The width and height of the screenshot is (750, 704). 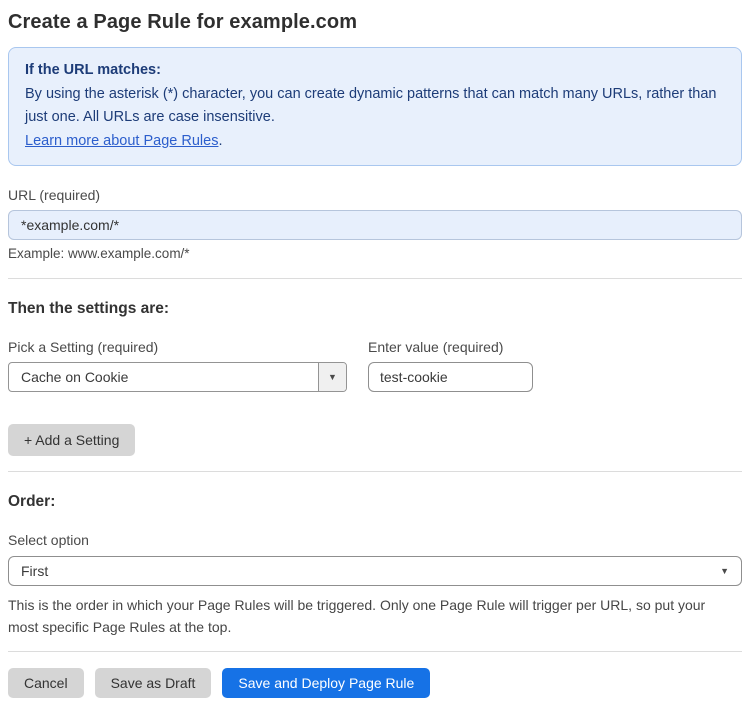 I want to click on divider-after-settings, so click(x=375, y=471).